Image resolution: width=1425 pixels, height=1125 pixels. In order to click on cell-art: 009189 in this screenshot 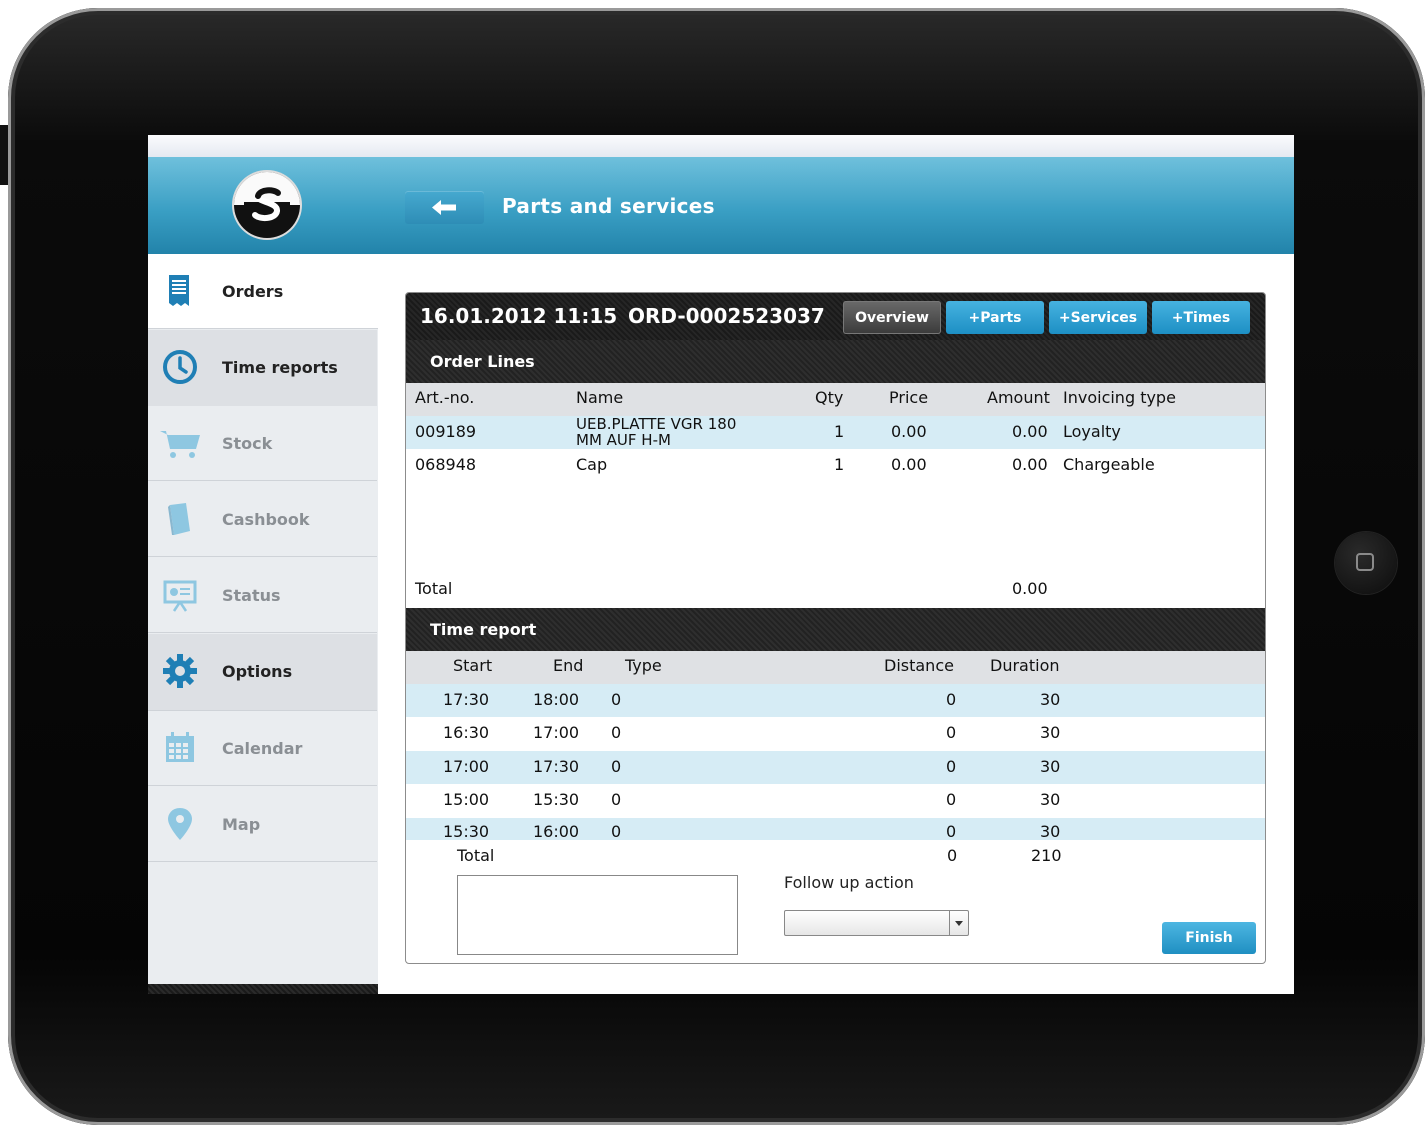, I will do `click(446, 431)`.